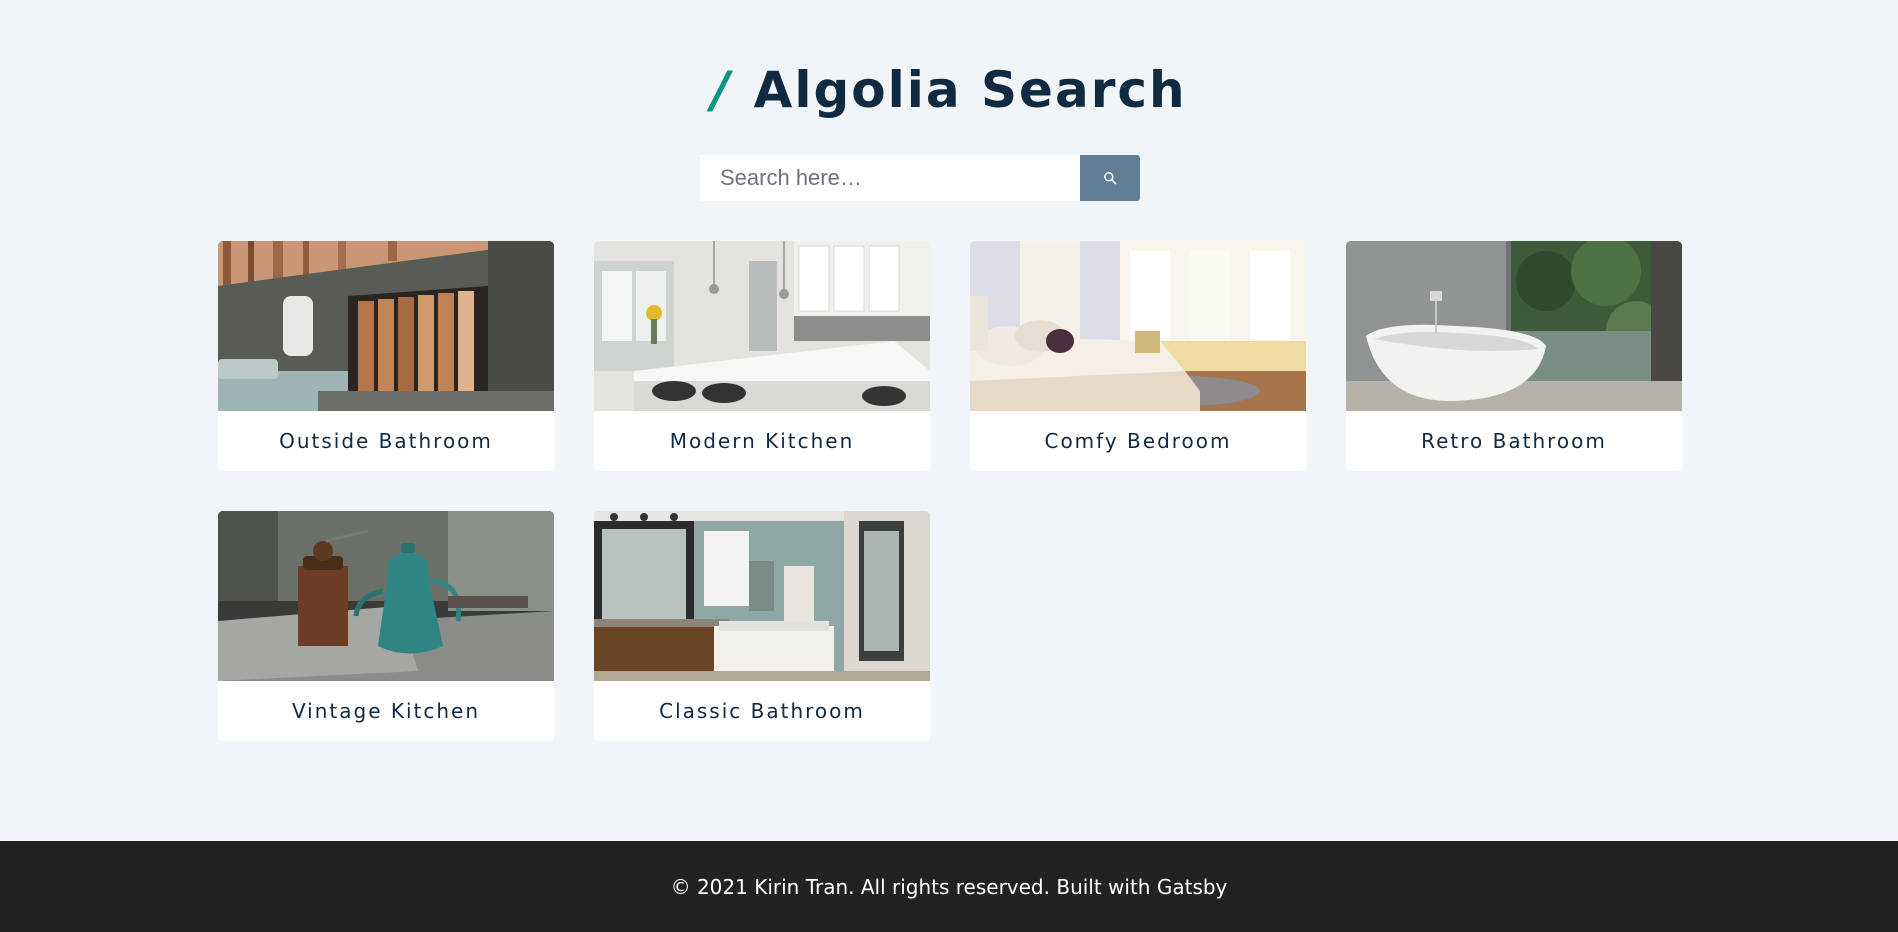 This screenshot has height=932, width=1898. What do you see at coordinates (890, 178) in the screenshot?
I see `search-input` at bounding box center [890, 178].